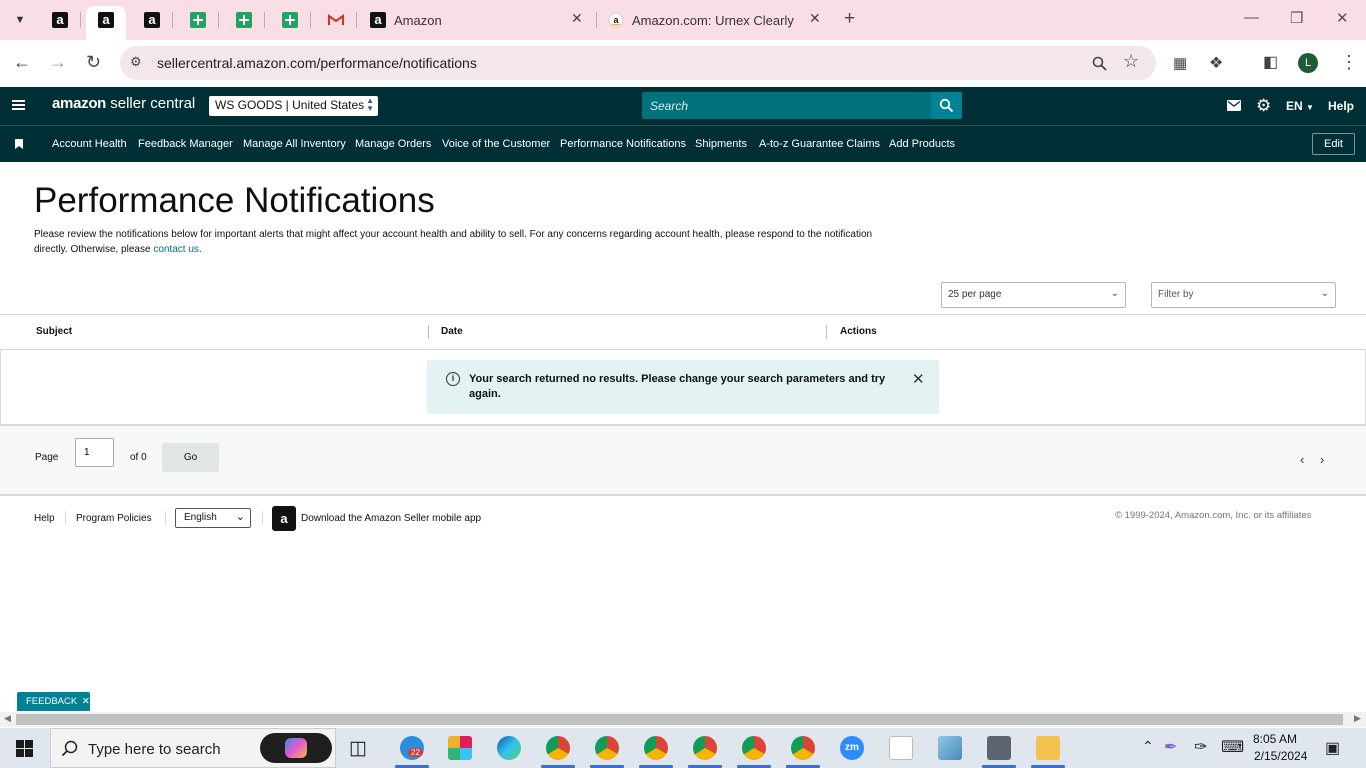  What do you see at coordinates (849, 19) in the screenshot?
I see `new-tab-plus-icon: +` at bounding box center [849, 19].